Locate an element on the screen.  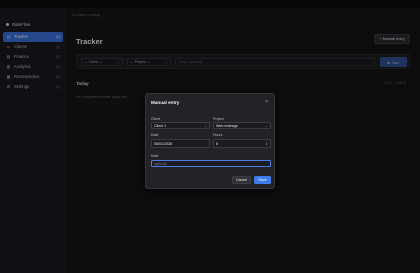
note-field-placeholder: optional is located at coordinates (160, 163).